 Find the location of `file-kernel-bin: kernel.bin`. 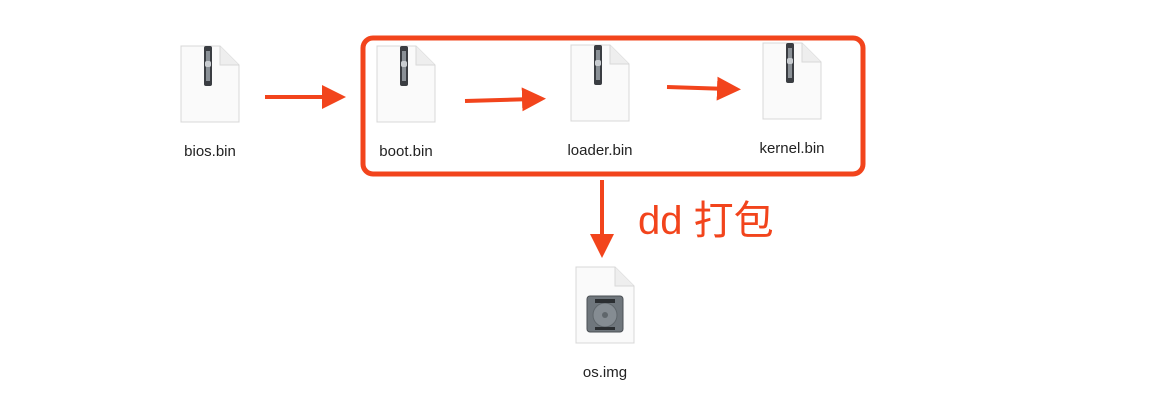

file-kernel-bin: kernel.bin is located at coordinates (792, 99).